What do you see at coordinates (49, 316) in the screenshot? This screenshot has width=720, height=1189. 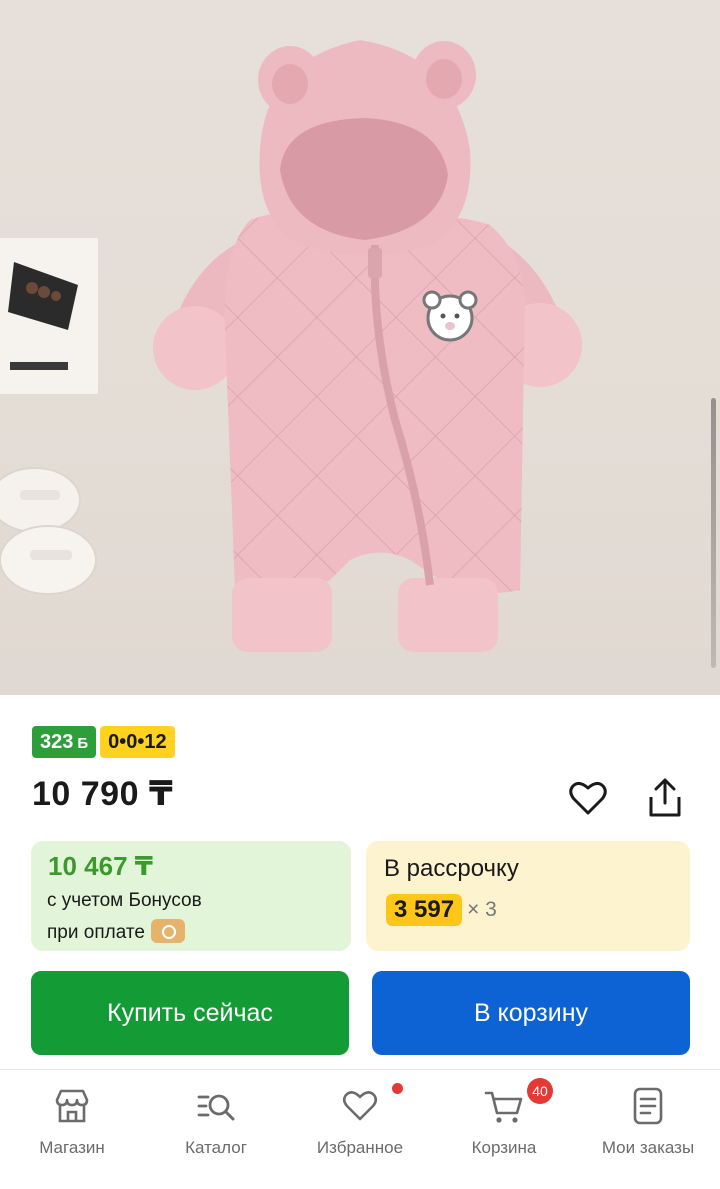 I see `tag-card` at bounding box center [49, 316].